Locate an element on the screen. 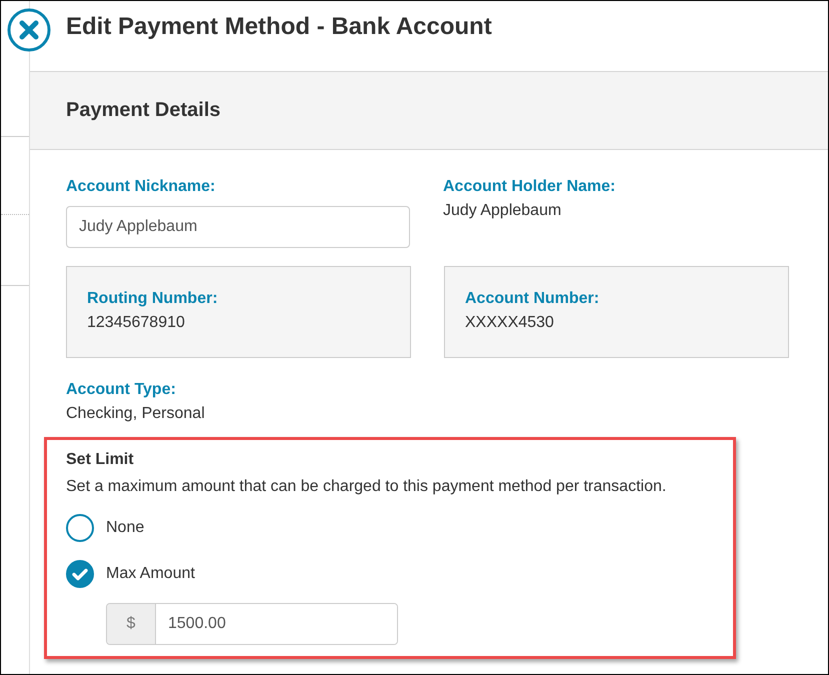 The width and height of the screenshot is (829, 675). field-label: Account Type: is located at coordinates (121, 390).